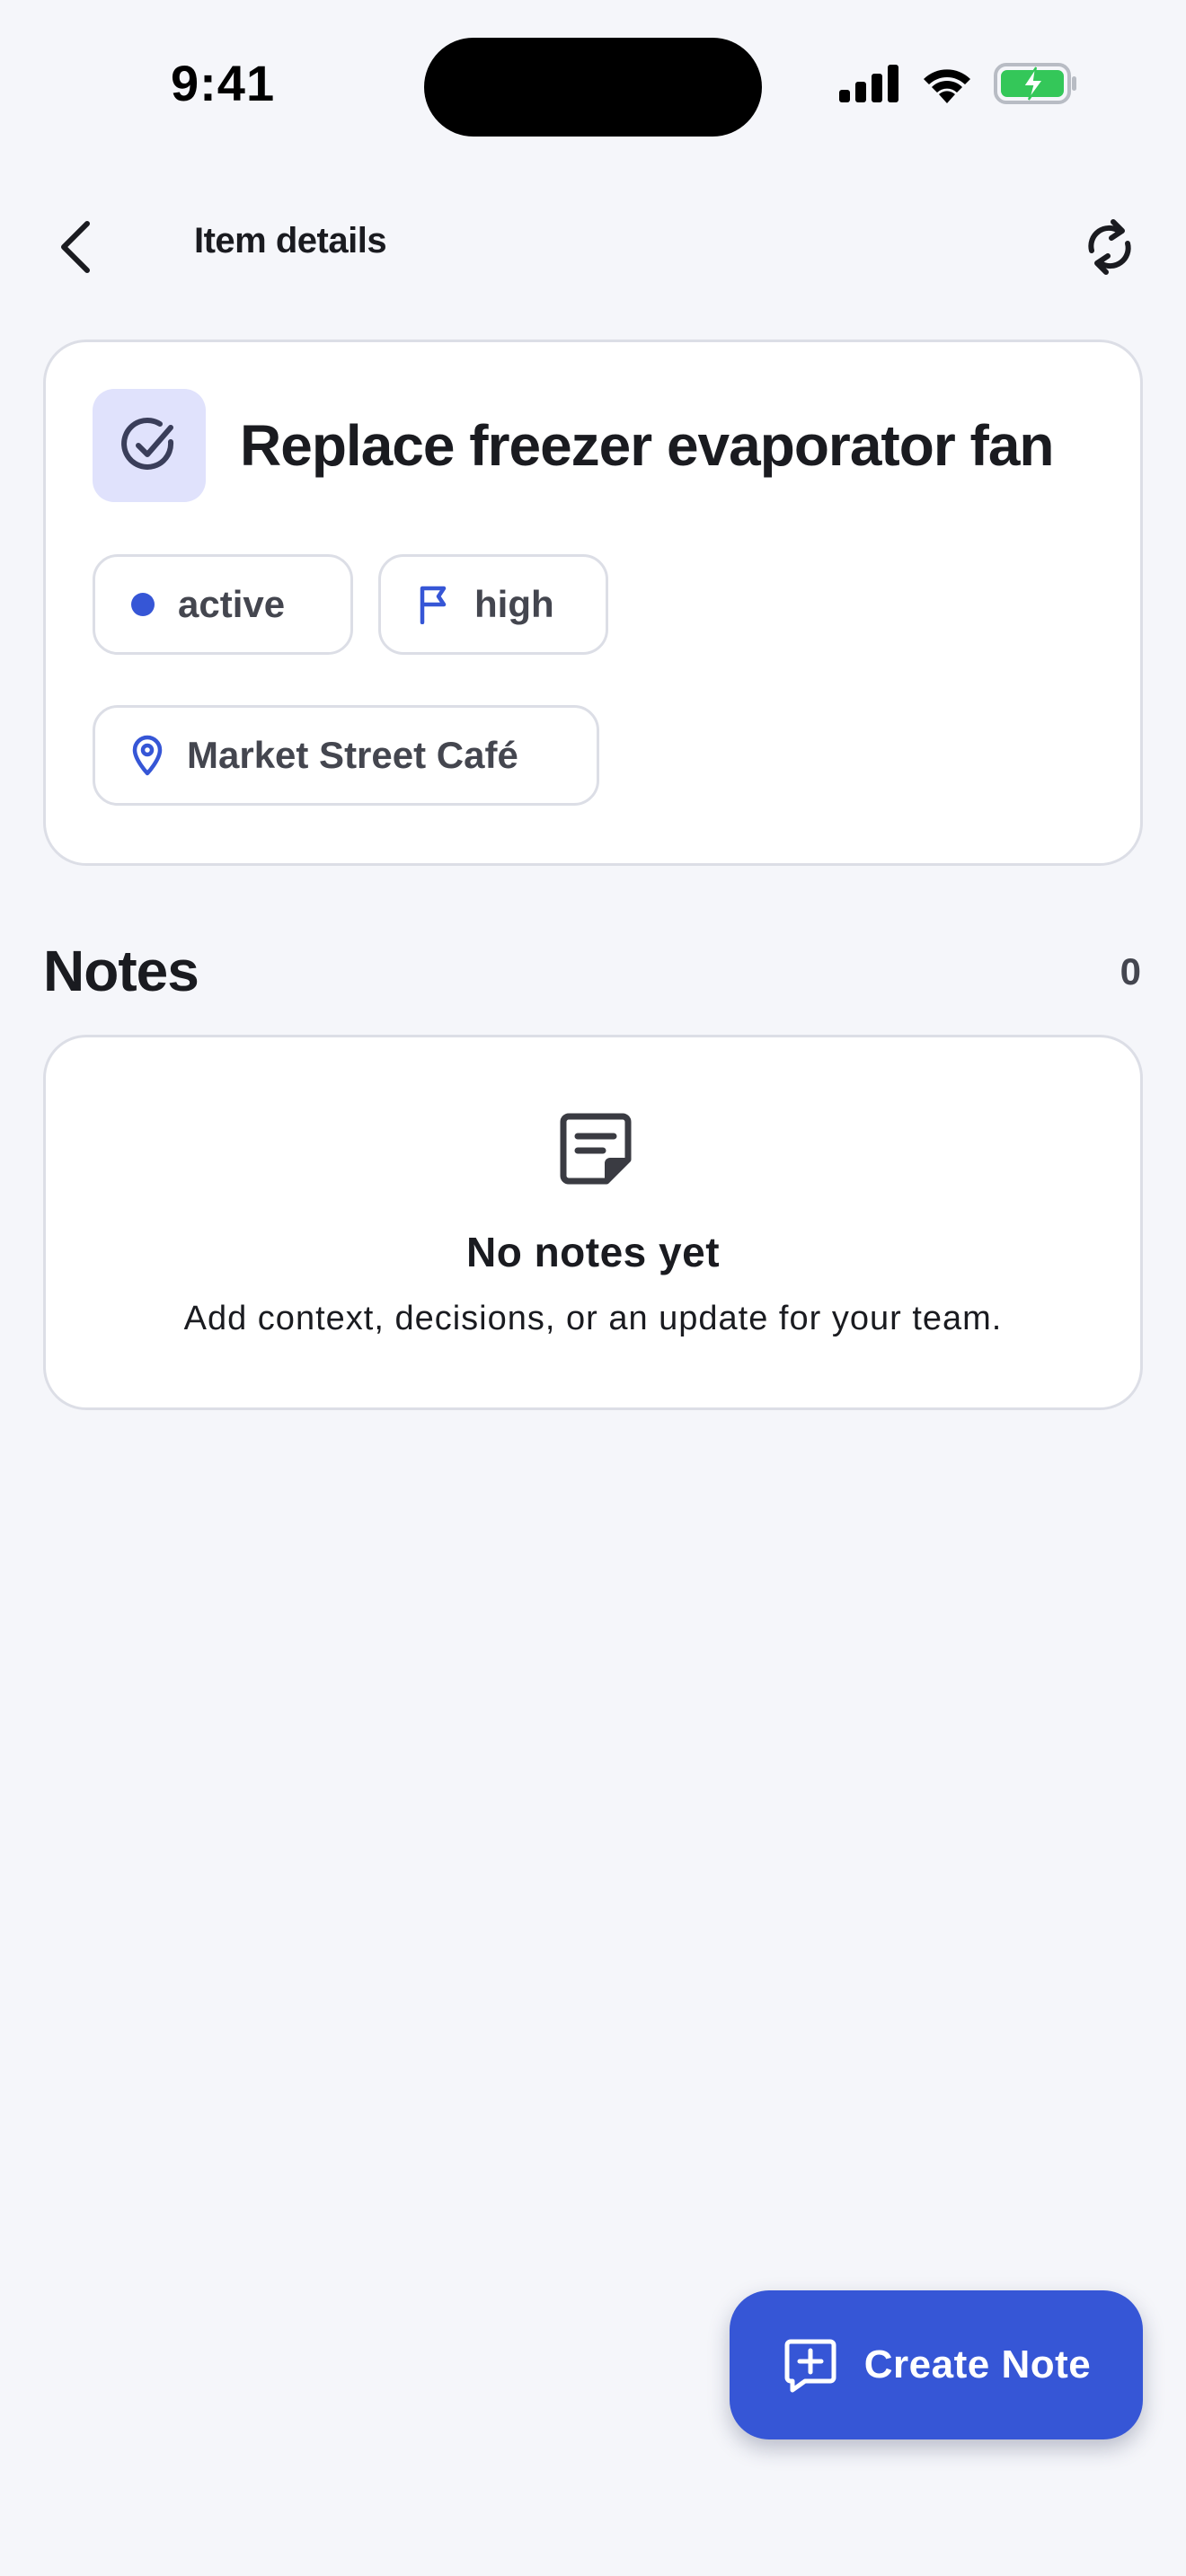  I want to click on wifi-icon, so click(947, 86).